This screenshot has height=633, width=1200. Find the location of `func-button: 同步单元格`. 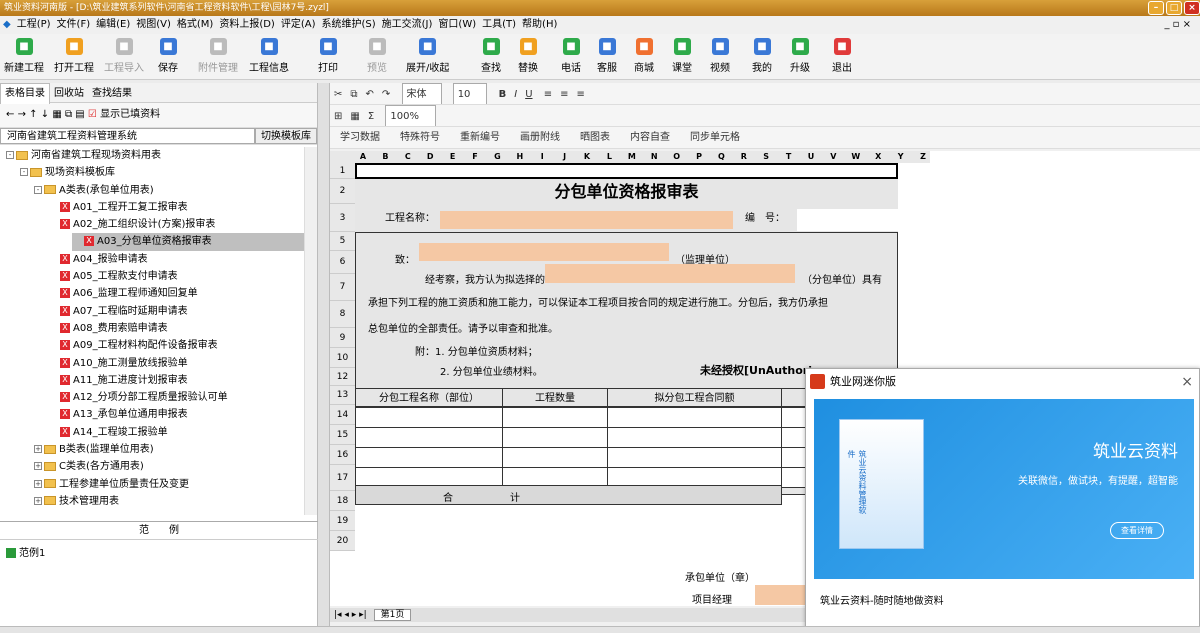

func-button: 同步单元格 is located at coordinates (715, 137).